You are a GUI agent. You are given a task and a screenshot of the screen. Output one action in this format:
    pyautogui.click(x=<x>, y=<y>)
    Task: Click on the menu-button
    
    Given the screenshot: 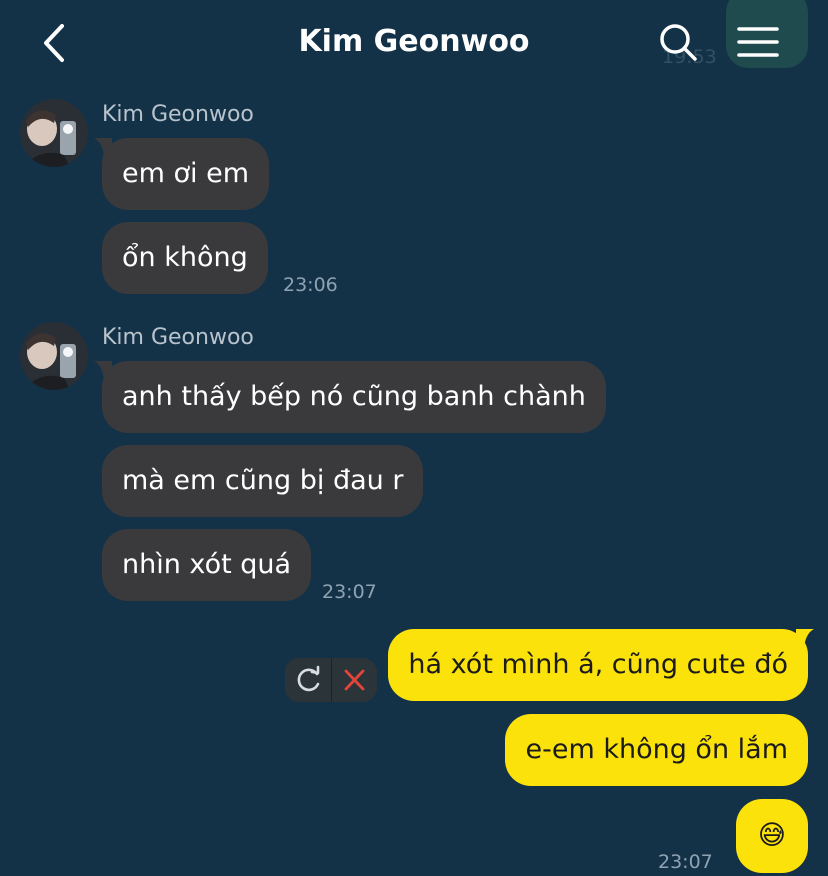 What is the action you would take?
    pyautogui.click(x=758, y=42)
    